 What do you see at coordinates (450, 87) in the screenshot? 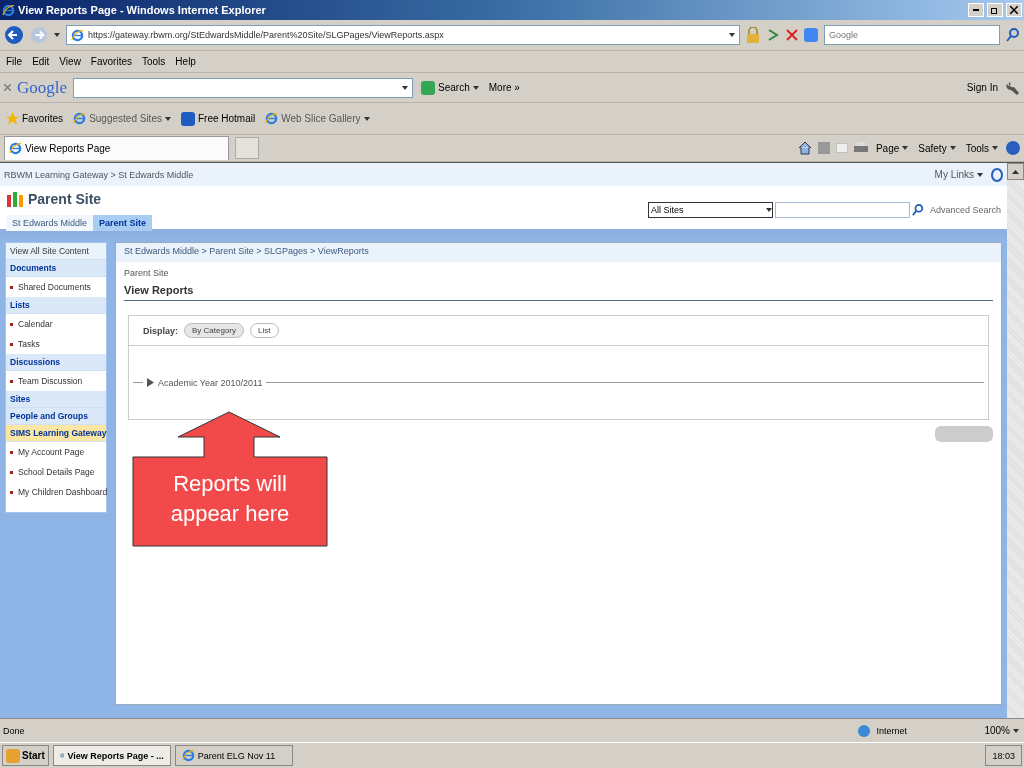
I see `search-button: Search` at bounding box center [450, 87].